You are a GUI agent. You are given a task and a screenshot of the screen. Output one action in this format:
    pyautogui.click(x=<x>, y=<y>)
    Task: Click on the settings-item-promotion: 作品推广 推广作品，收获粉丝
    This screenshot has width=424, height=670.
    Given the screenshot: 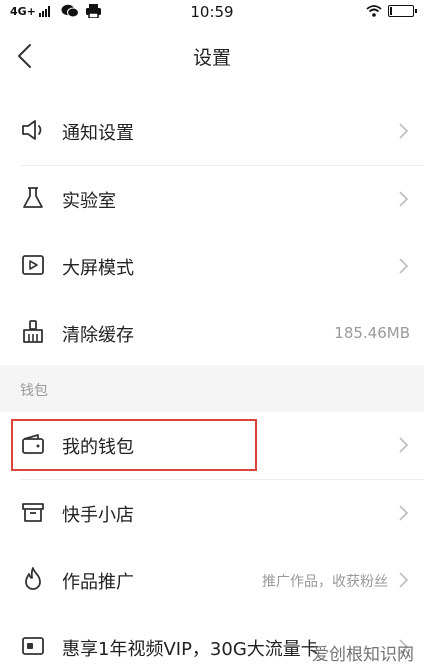 What is the action you would take?
    pyautogui.click(x=212, y=580)
    